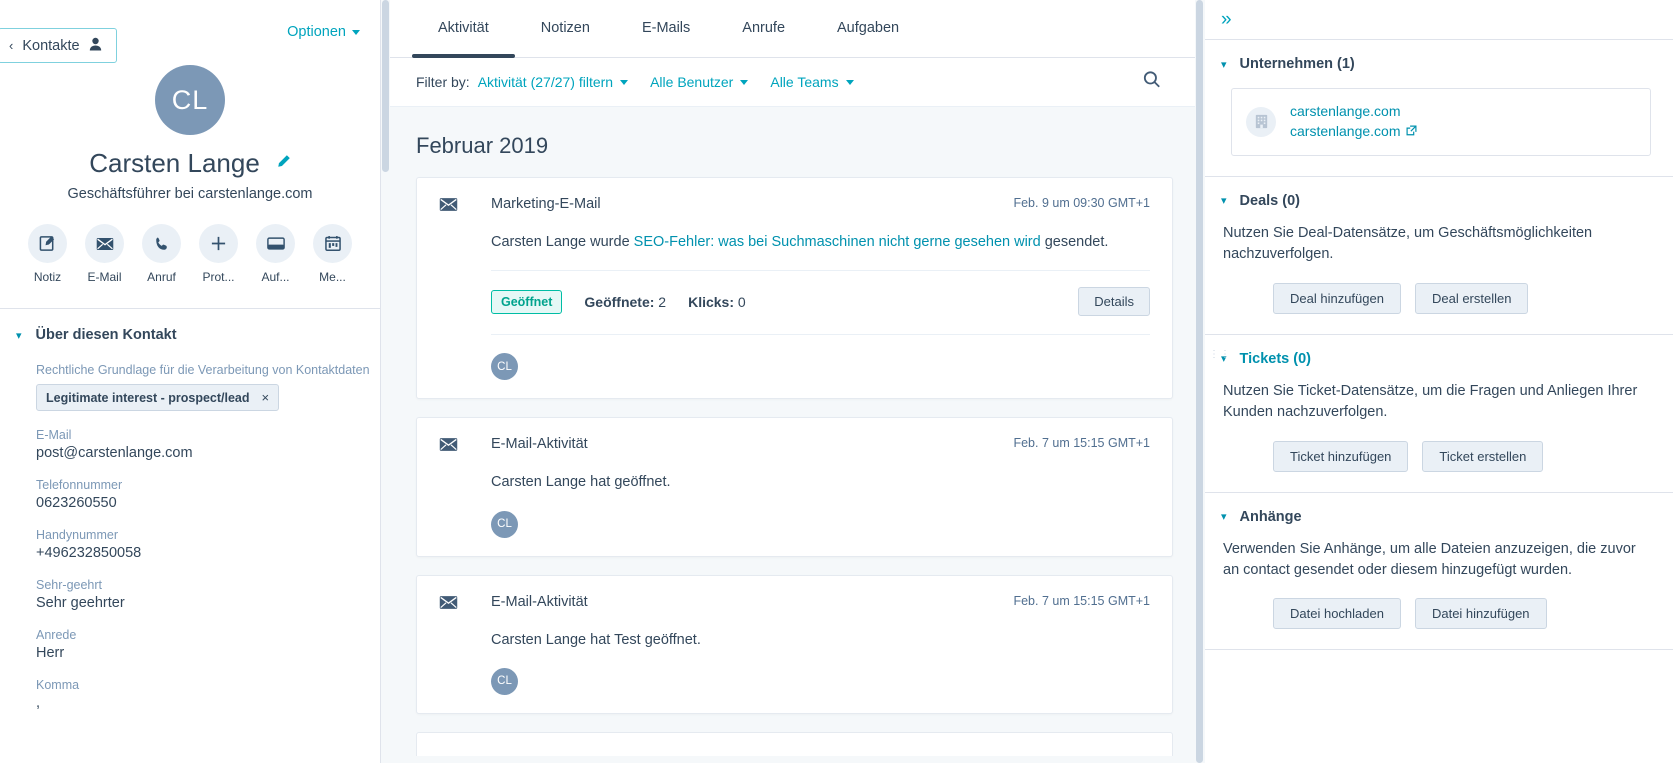 Image resolution: width=1673 pixels, height=763 pixels. Describe the element at coordinates (47, 243) in the screenshot. I see `note-icon` at that location.